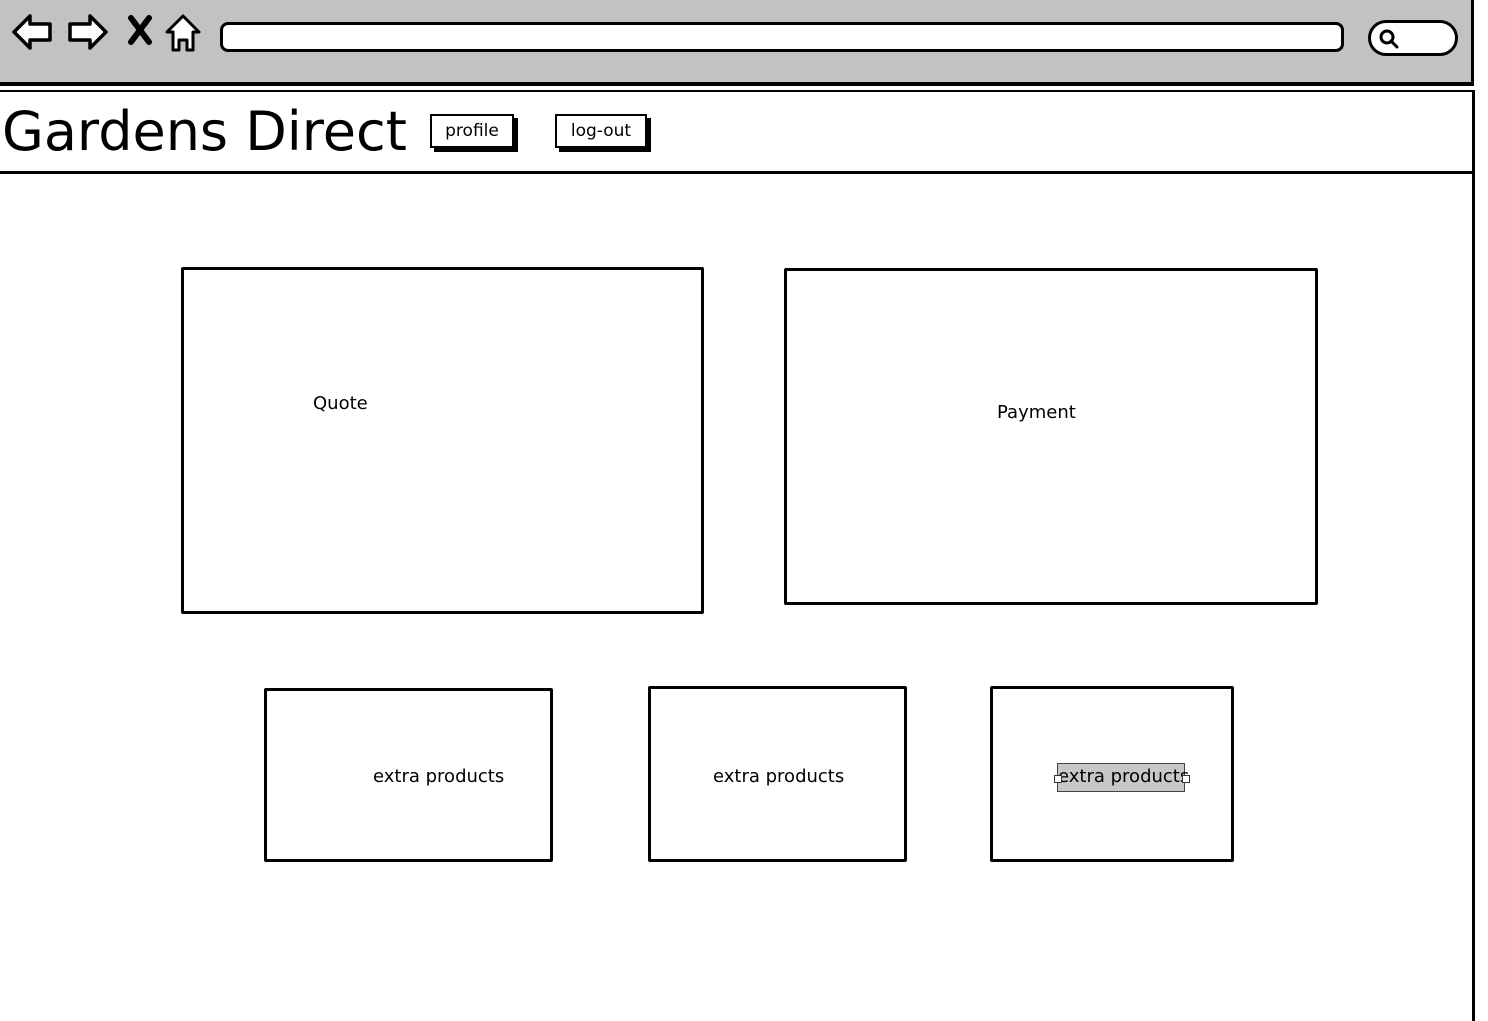 Image resolution: width=1488 pixels, height=1021 pixels. I want to click on selection-handle-right, so click(1186, 779).